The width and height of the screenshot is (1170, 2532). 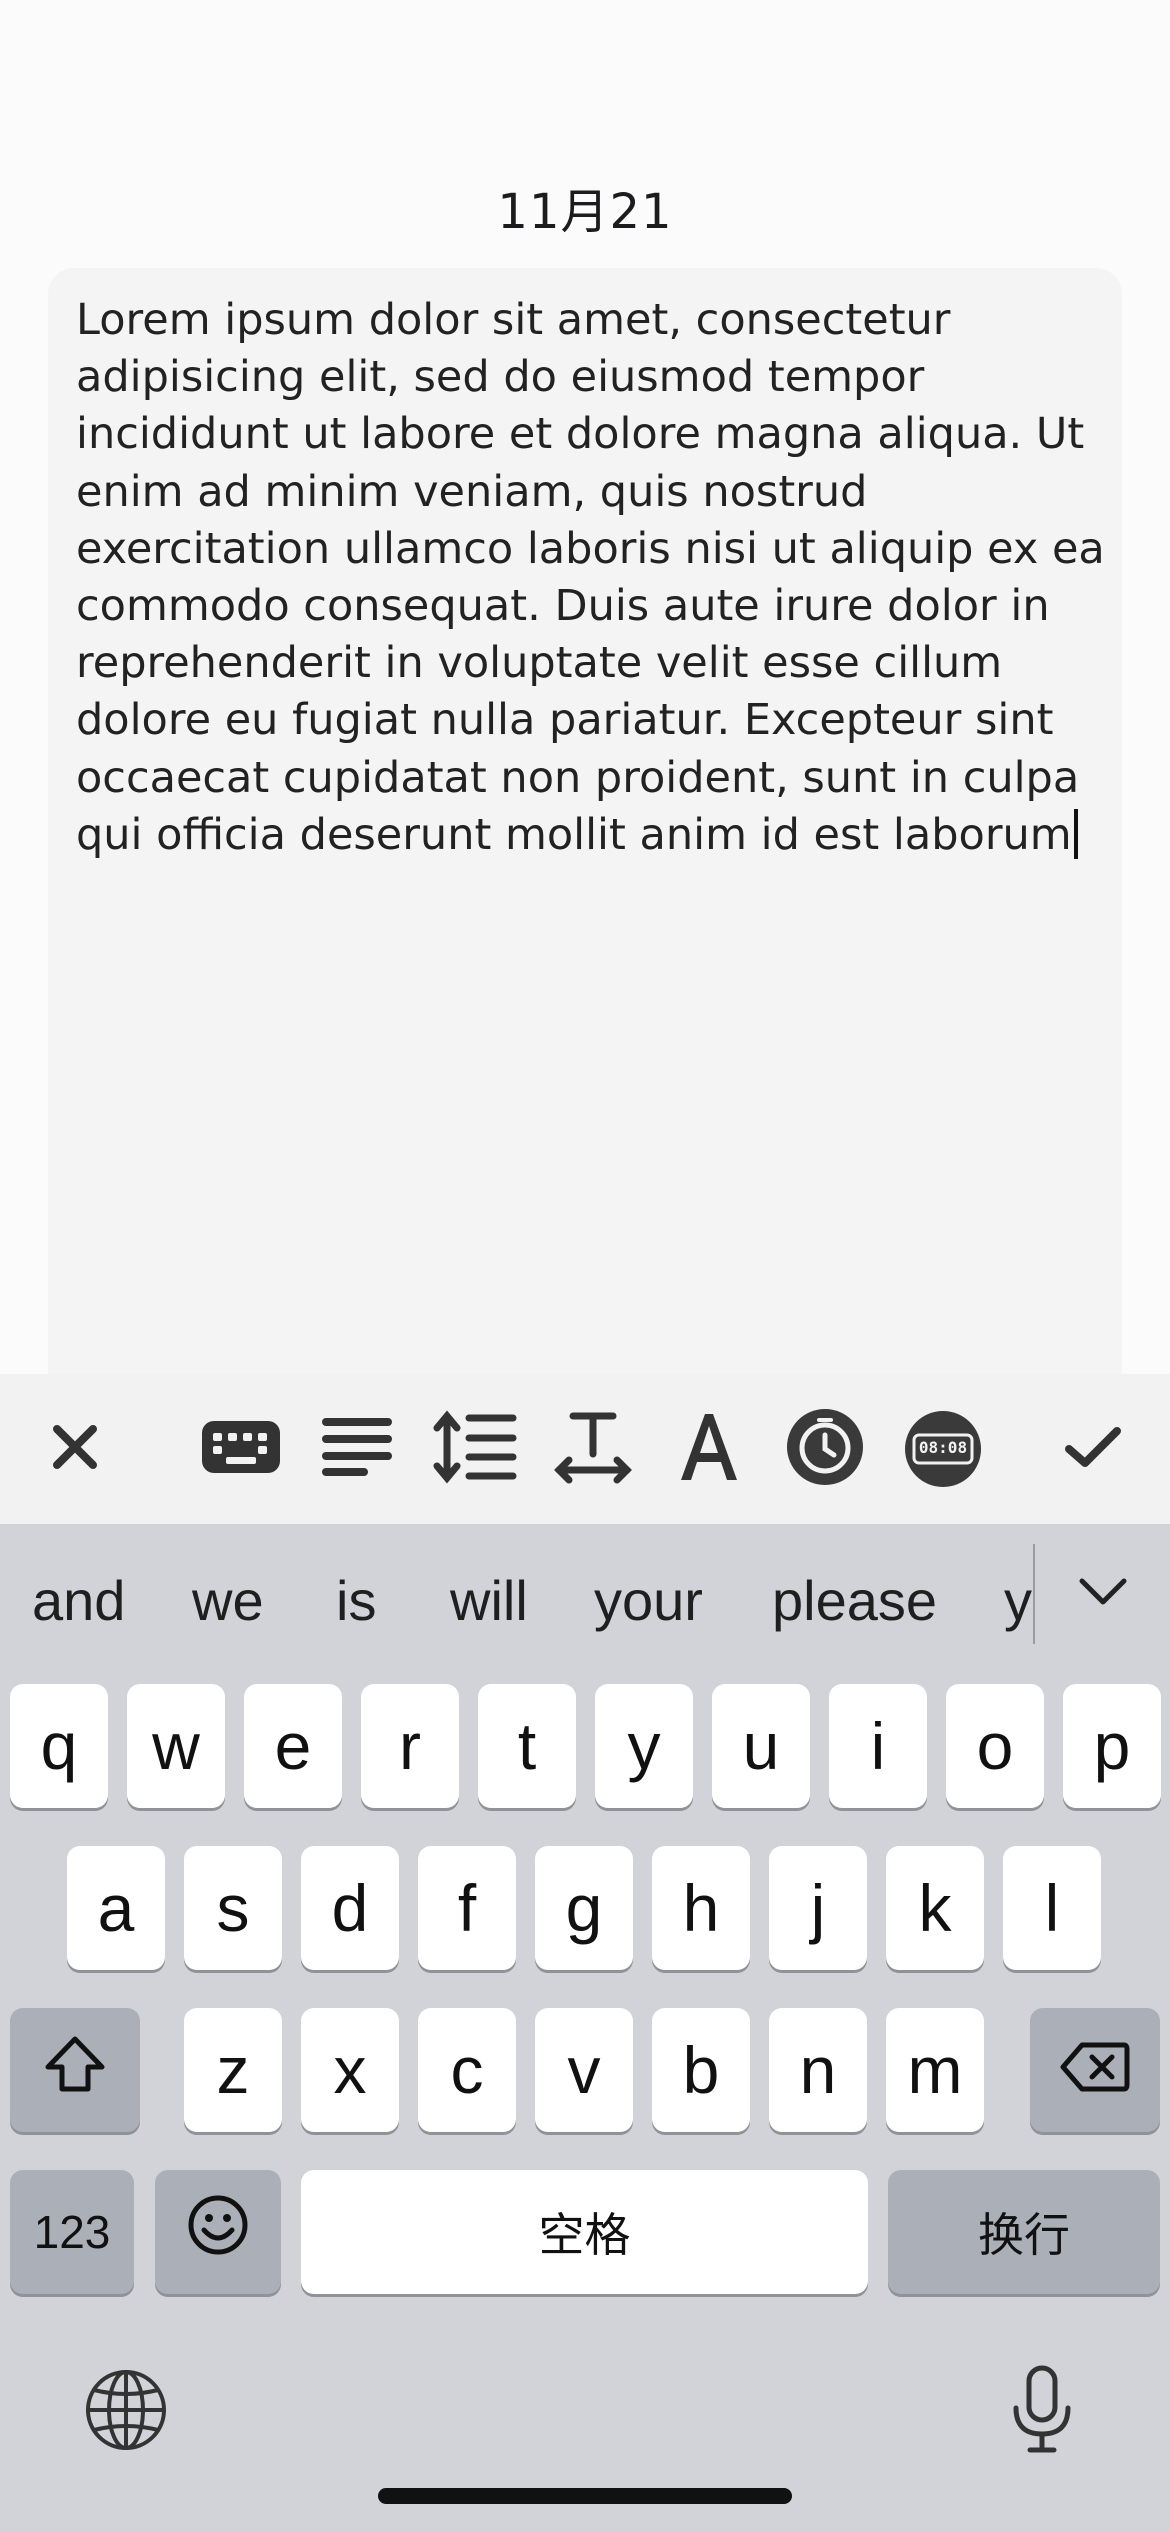 I want to click on line-spacing-icon, so click(x=475, y=1449).